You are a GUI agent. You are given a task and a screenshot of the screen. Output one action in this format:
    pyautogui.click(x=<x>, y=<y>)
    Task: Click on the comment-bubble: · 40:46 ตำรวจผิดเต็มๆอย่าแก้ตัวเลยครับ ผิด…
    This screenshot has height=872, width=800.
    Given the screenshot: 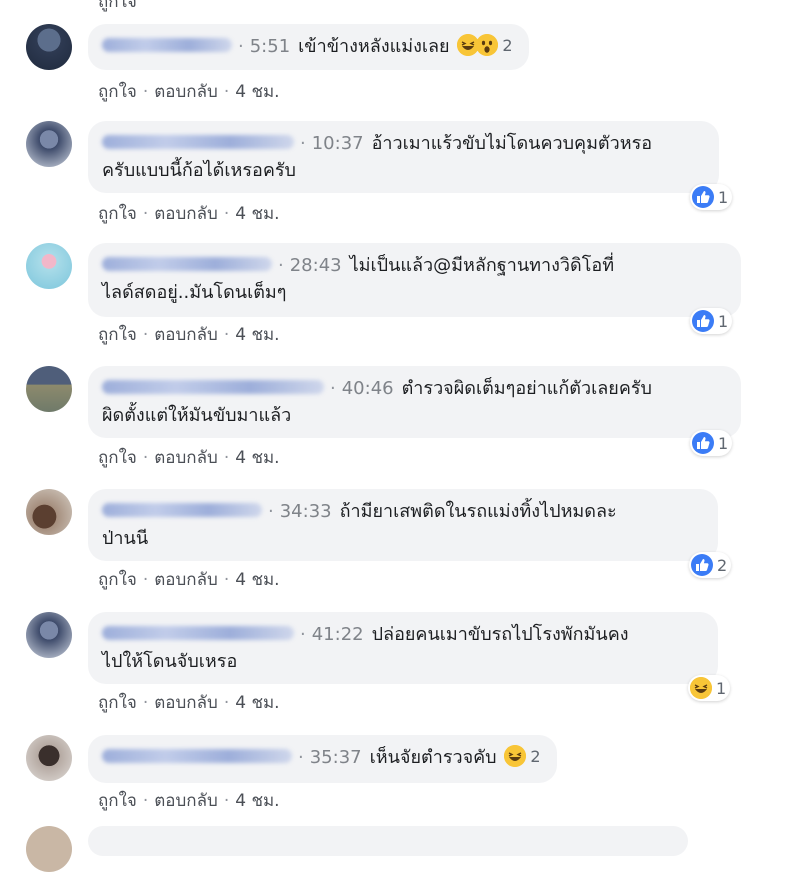 What is the action you would take?
    pyautogui.click(x=414, y=402)
    